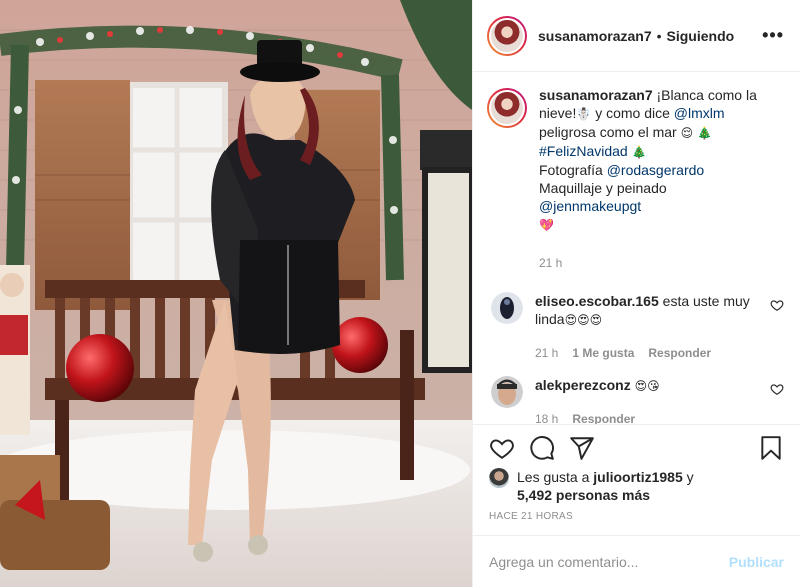  Describe the element at coordinates (546, 225) in the screenshot. I see `heart-emoji: 💖` at that location.